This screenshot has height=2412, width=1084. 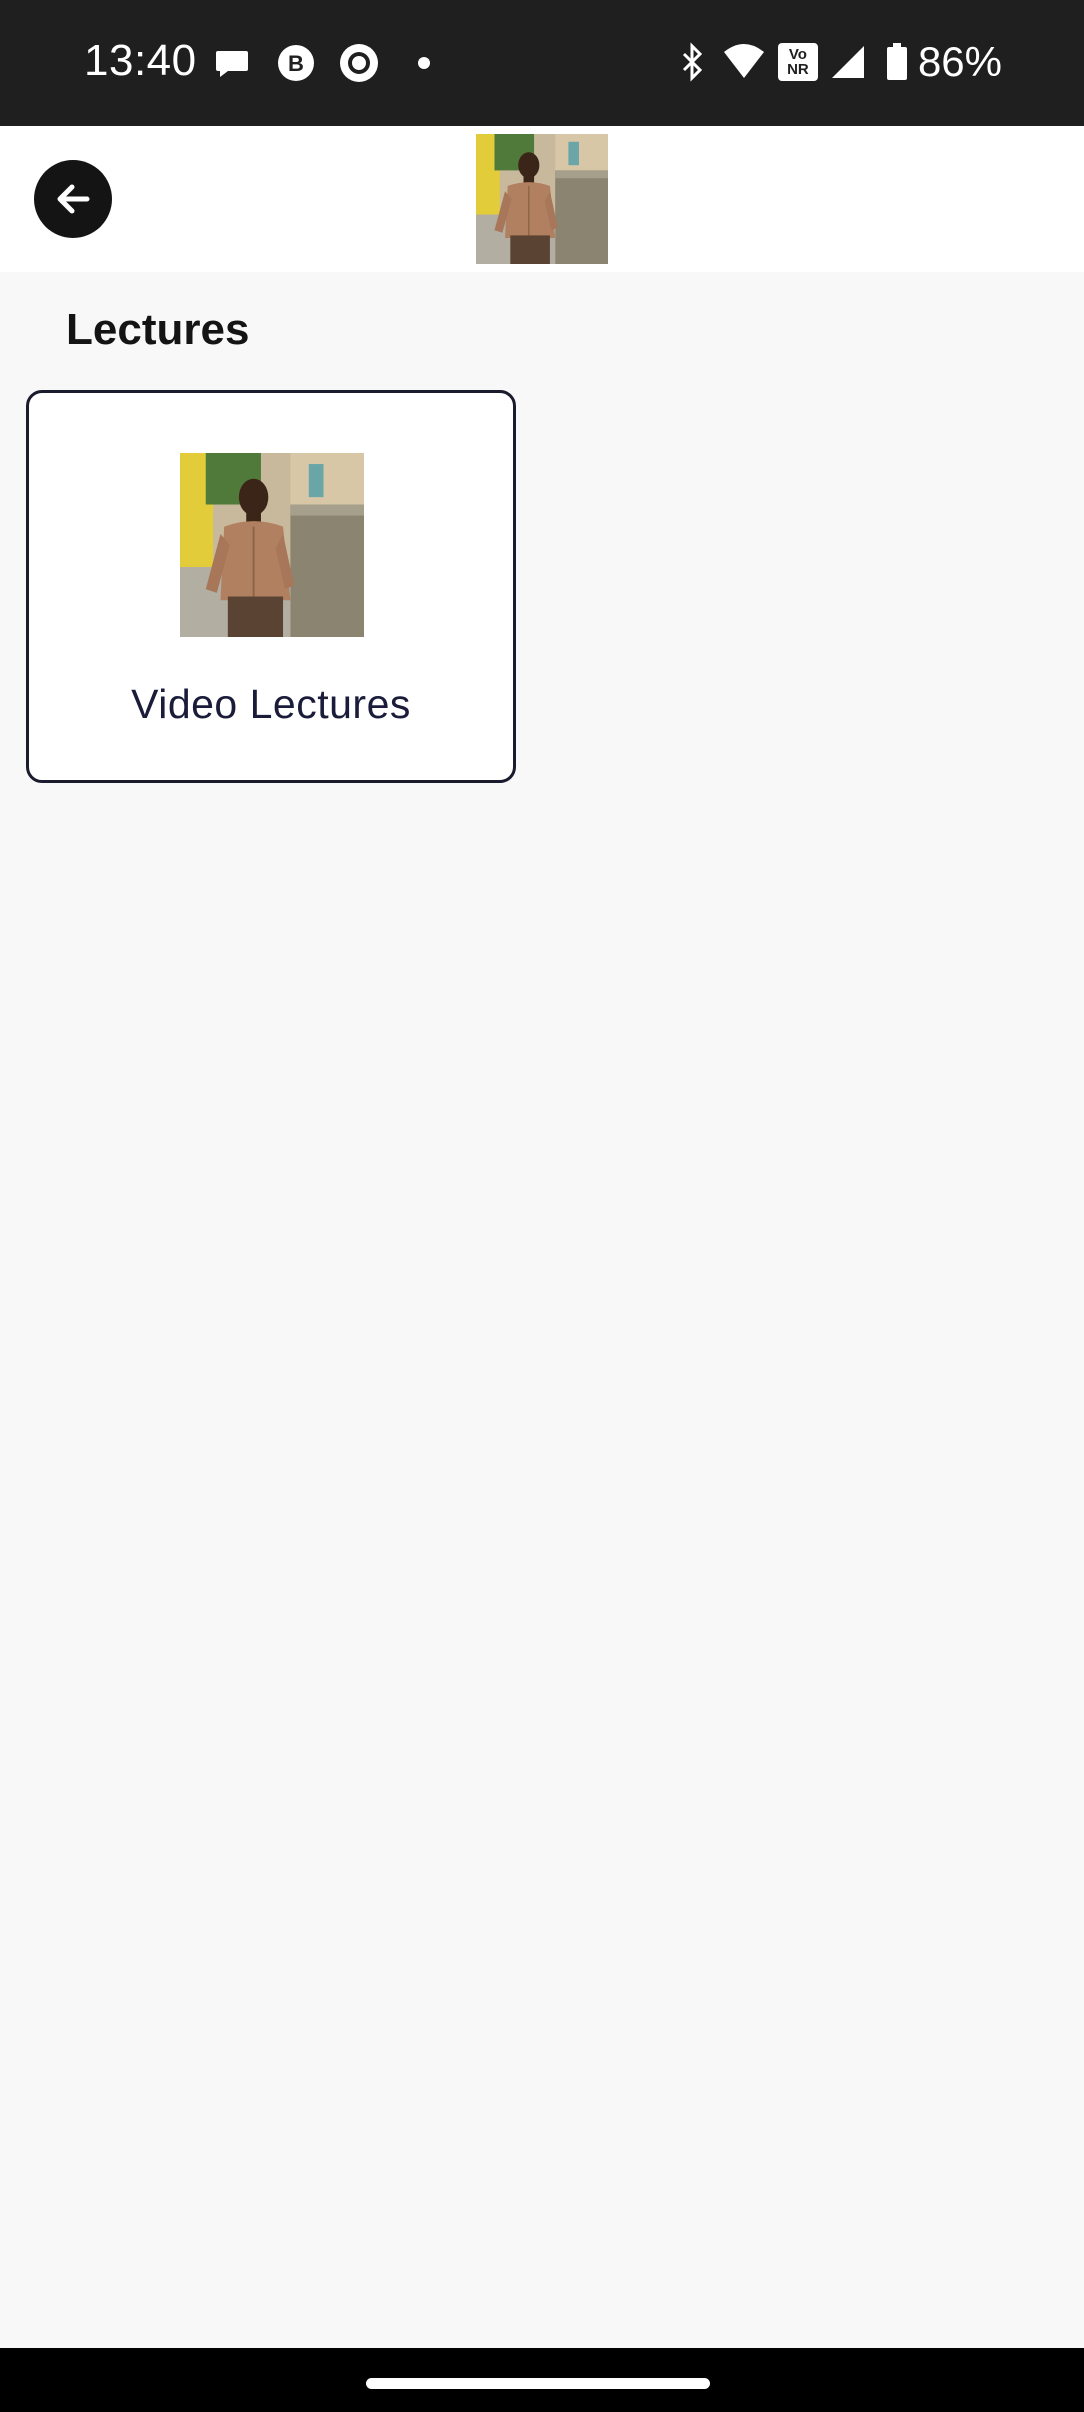 What do you see at coordinates (272, 545) in the screenshot?
I see `card-thumbnail` at bounding box center [272, 545].